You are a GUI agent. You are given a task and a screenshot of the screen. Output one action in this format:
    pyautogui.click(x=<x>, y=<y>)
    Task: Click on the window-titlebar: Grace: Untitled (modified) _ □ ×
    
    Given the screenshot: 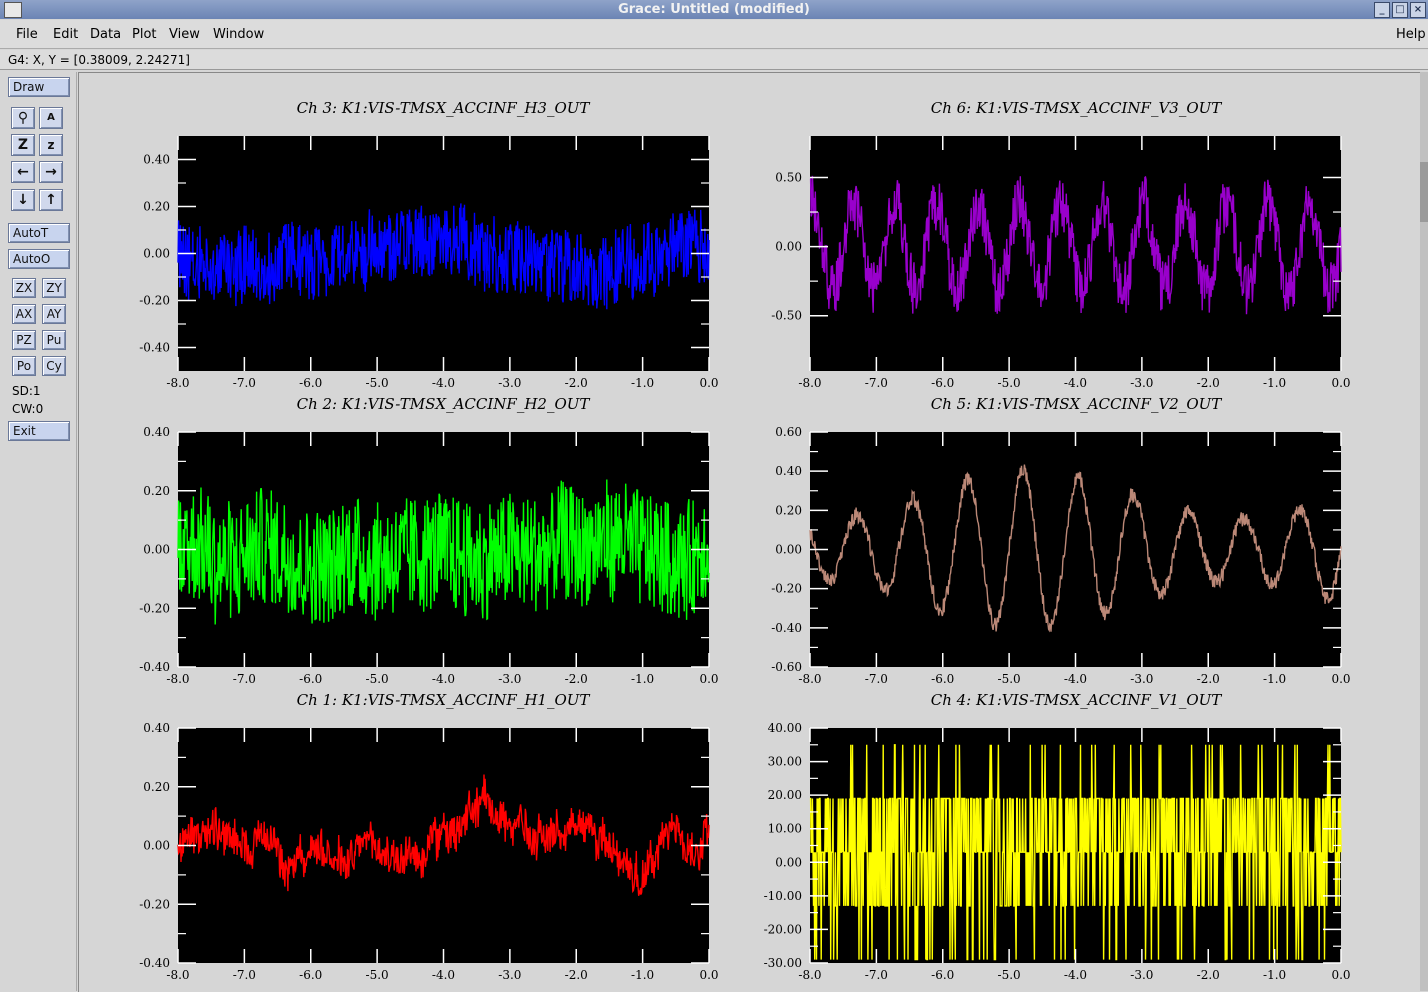 What is the action you would take?
    pyautogui.click(x=714, y=9)
    